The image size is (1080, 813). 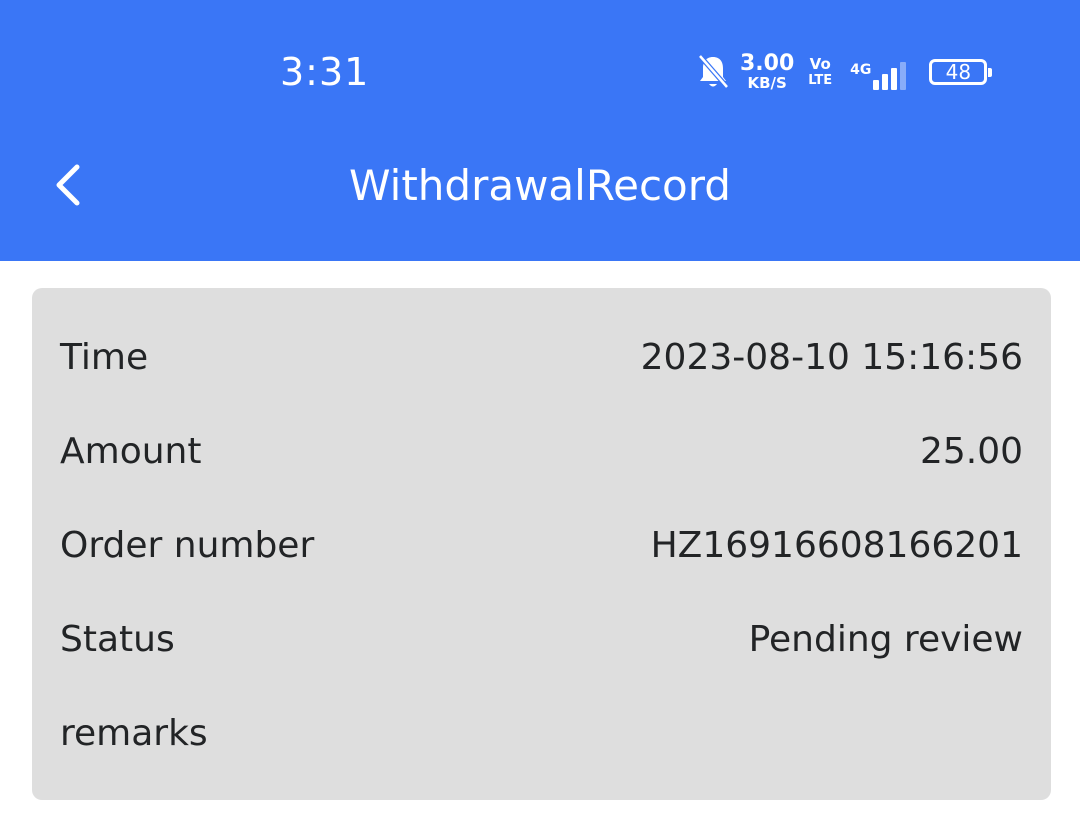 I want to click on order-number-label: Order number, so click(x=187, y=545).